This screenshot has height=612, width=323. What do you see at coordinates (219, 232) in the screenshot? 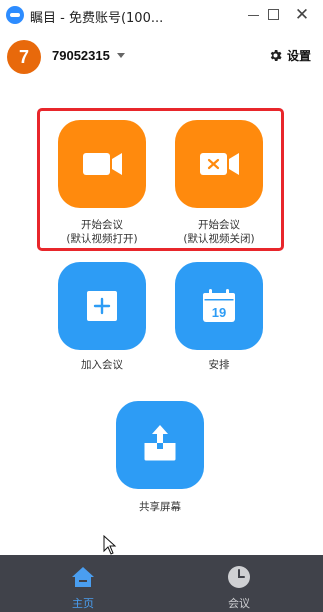
I see `start-meeting-video-off-label: 开始会议 (默认视频关闭)` at bounding box center [219, 232].